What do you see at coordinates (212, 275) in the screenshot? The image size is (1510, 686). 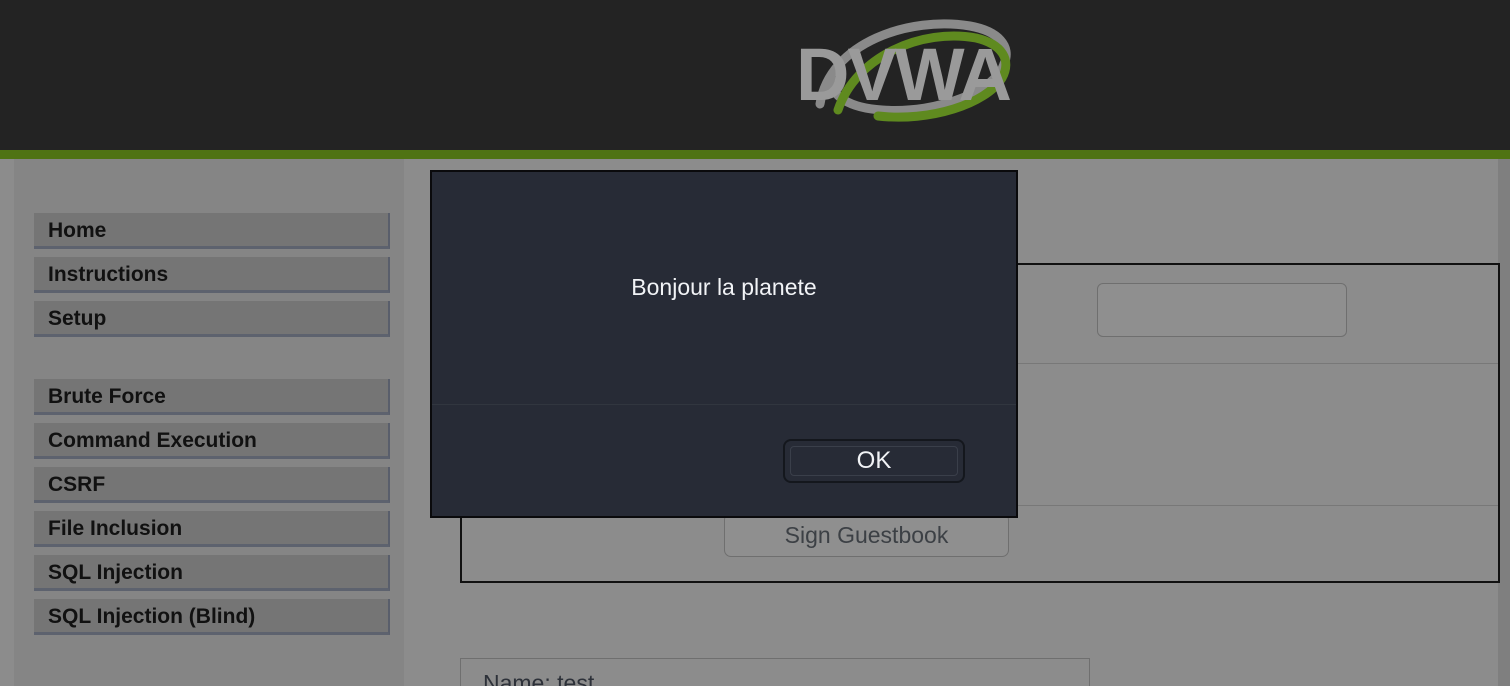 I see `sidebar-item-instructions: Instructions` at bounding box center [212, 275].